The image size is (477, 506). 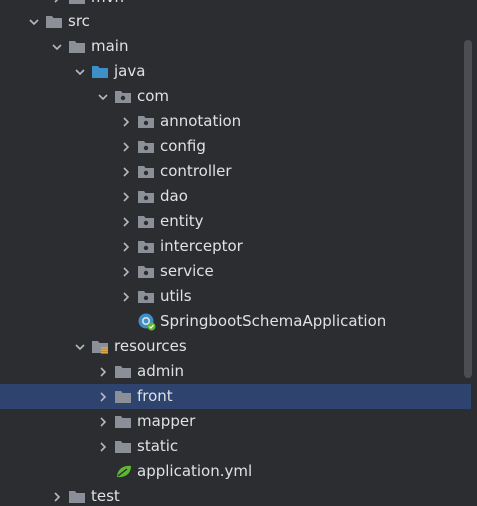 What do you see at coordinates (150, 346) in the screenshot?
I see `tree-node-label: resources` at bounding box center [150, 346].